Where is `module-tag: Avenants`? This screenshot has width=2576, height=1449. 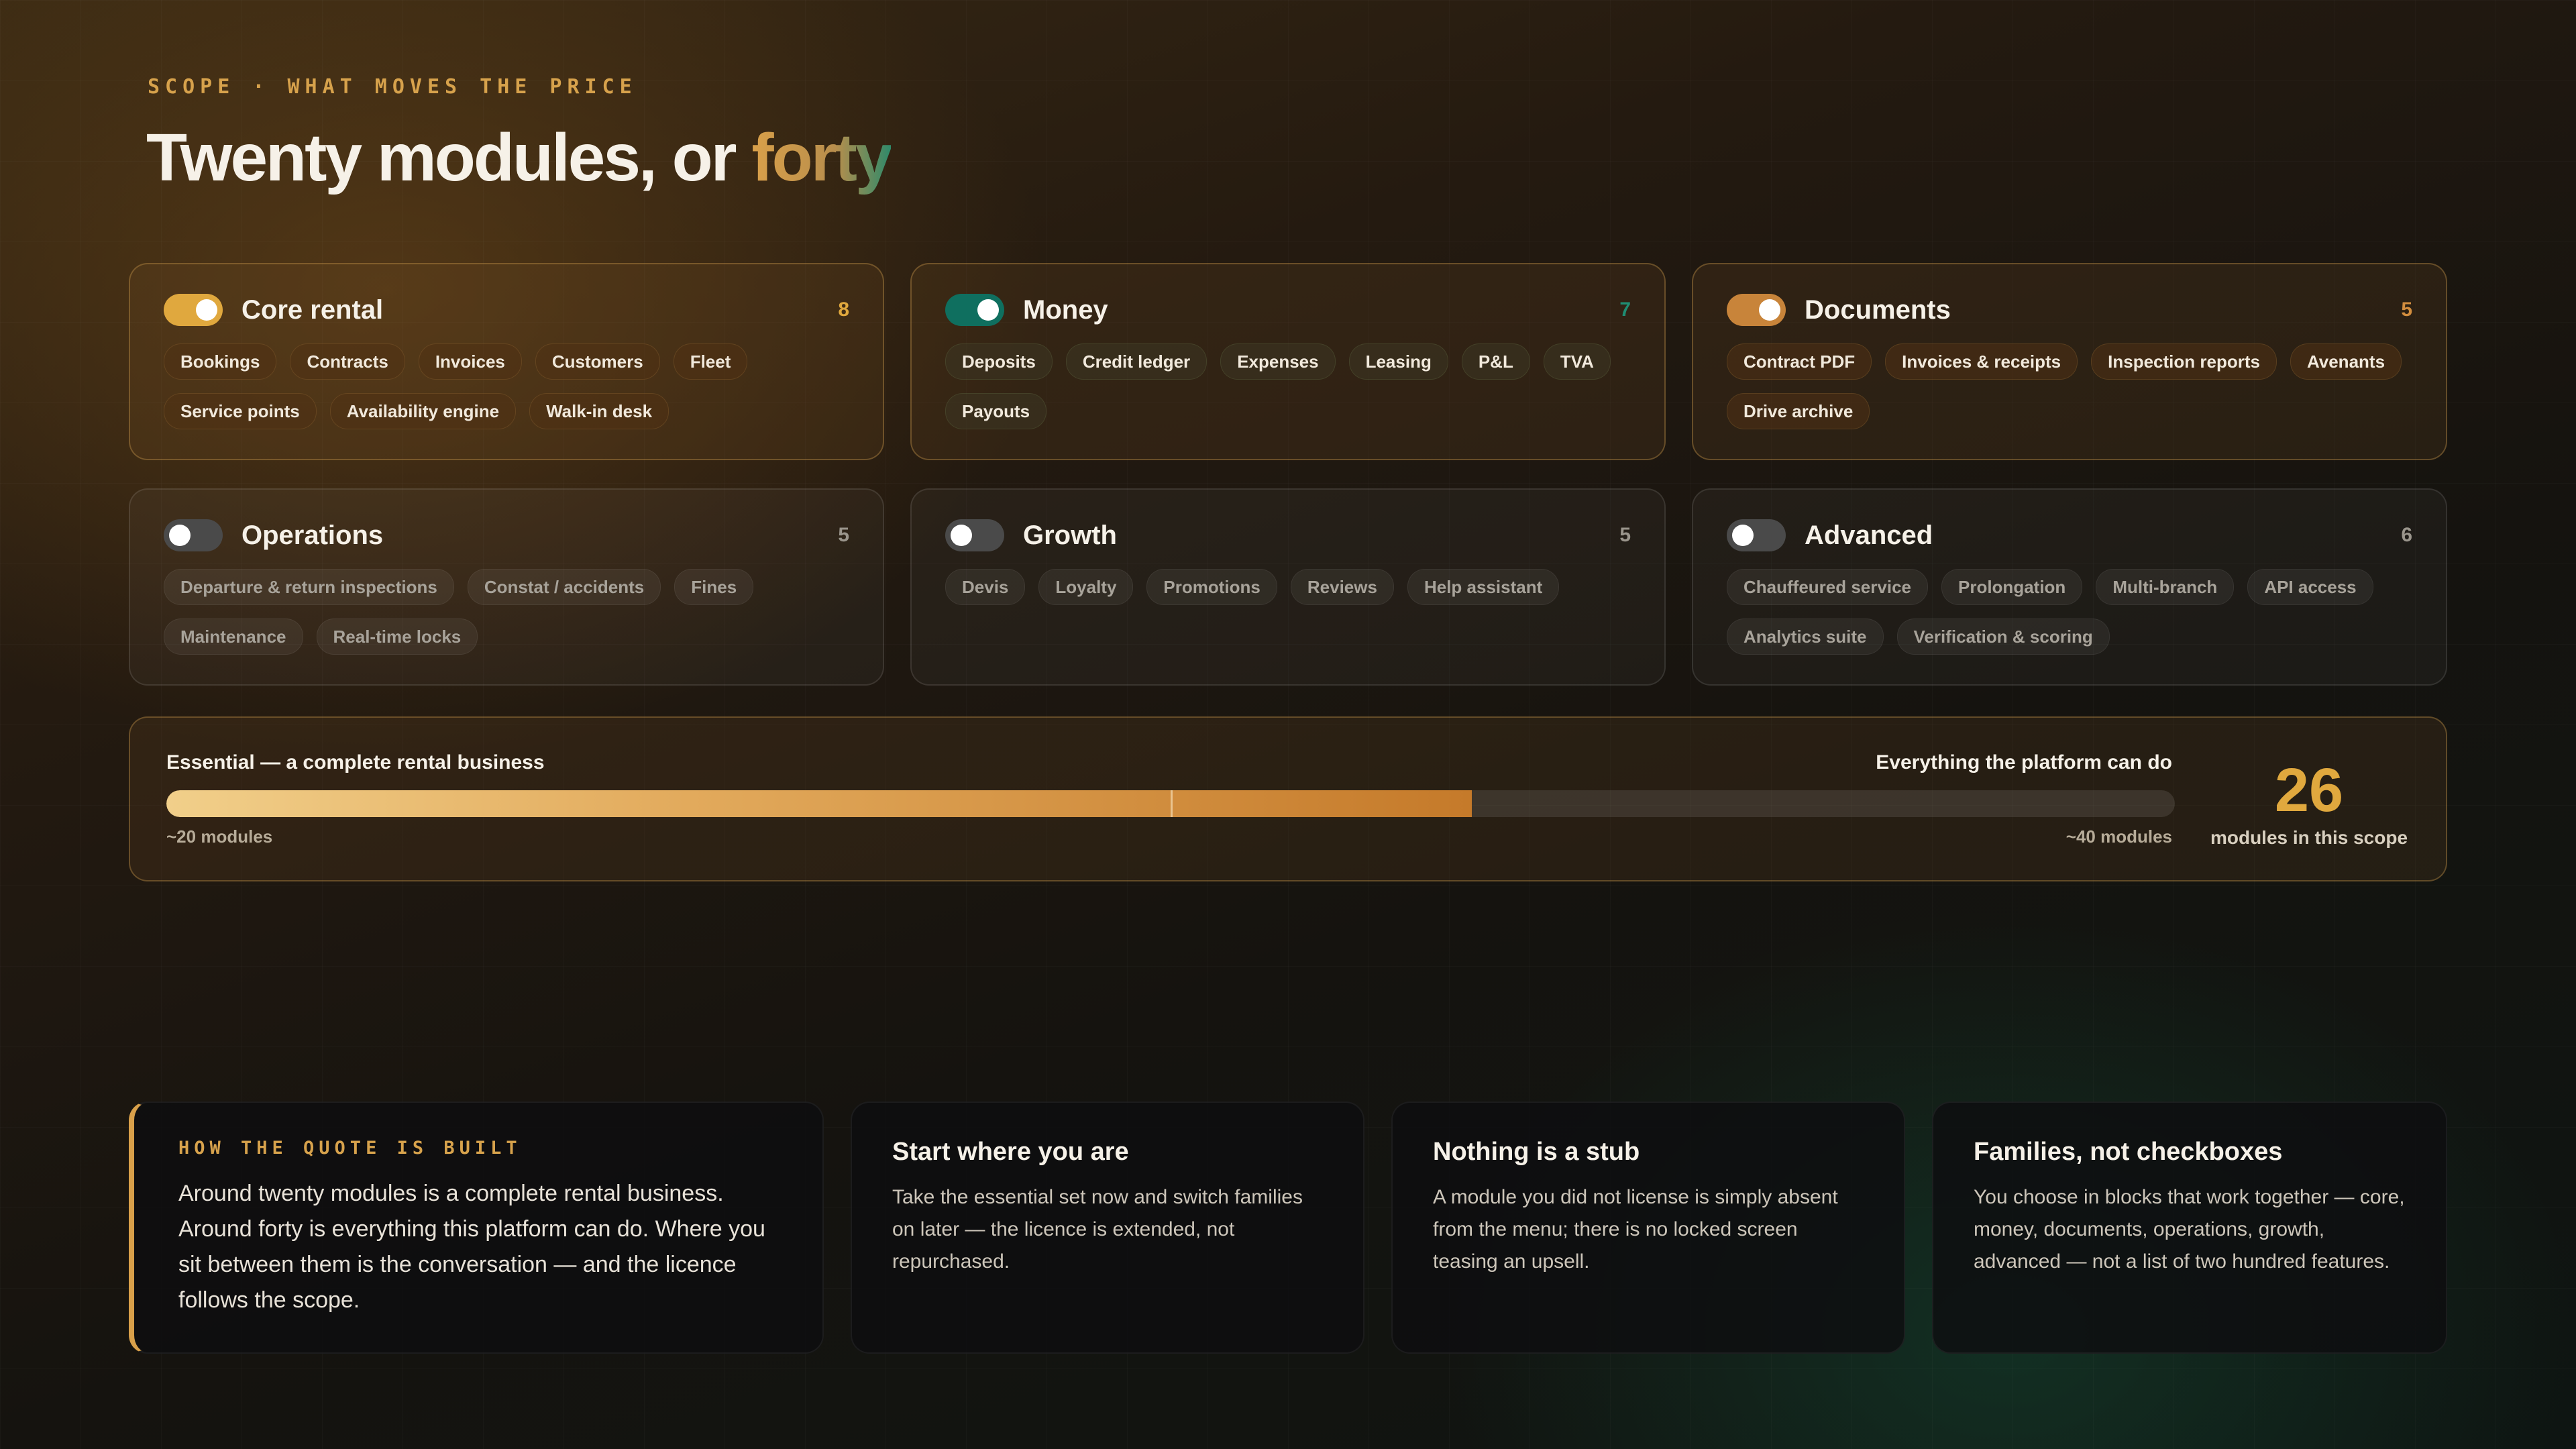 module-tag: Avenants is located at coordinates (2346, 361).